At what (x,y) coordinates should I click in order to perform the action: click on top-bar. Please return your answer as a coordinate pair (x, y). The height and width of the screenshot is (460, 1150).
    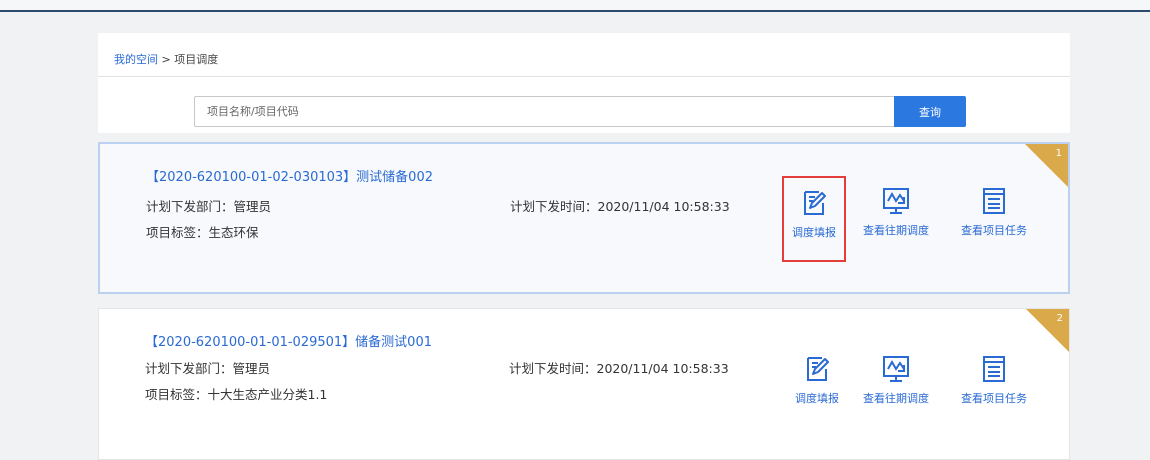
    Looking at the image, I should click on (575, 6).